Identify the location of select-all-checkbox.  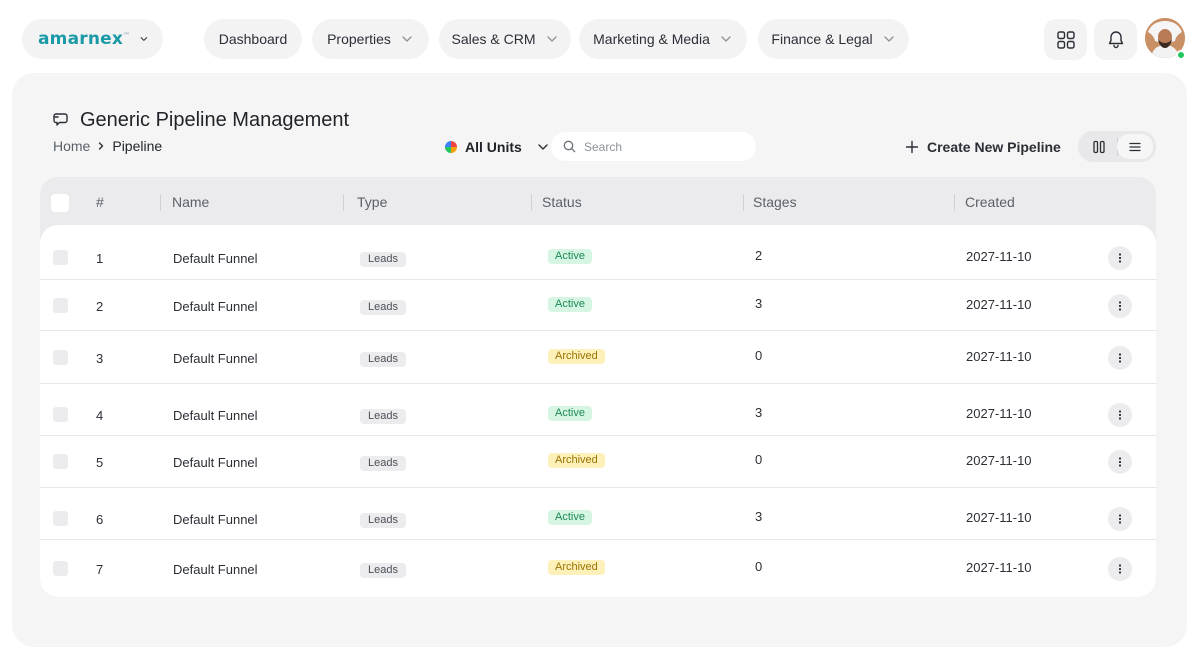
(60, 203).